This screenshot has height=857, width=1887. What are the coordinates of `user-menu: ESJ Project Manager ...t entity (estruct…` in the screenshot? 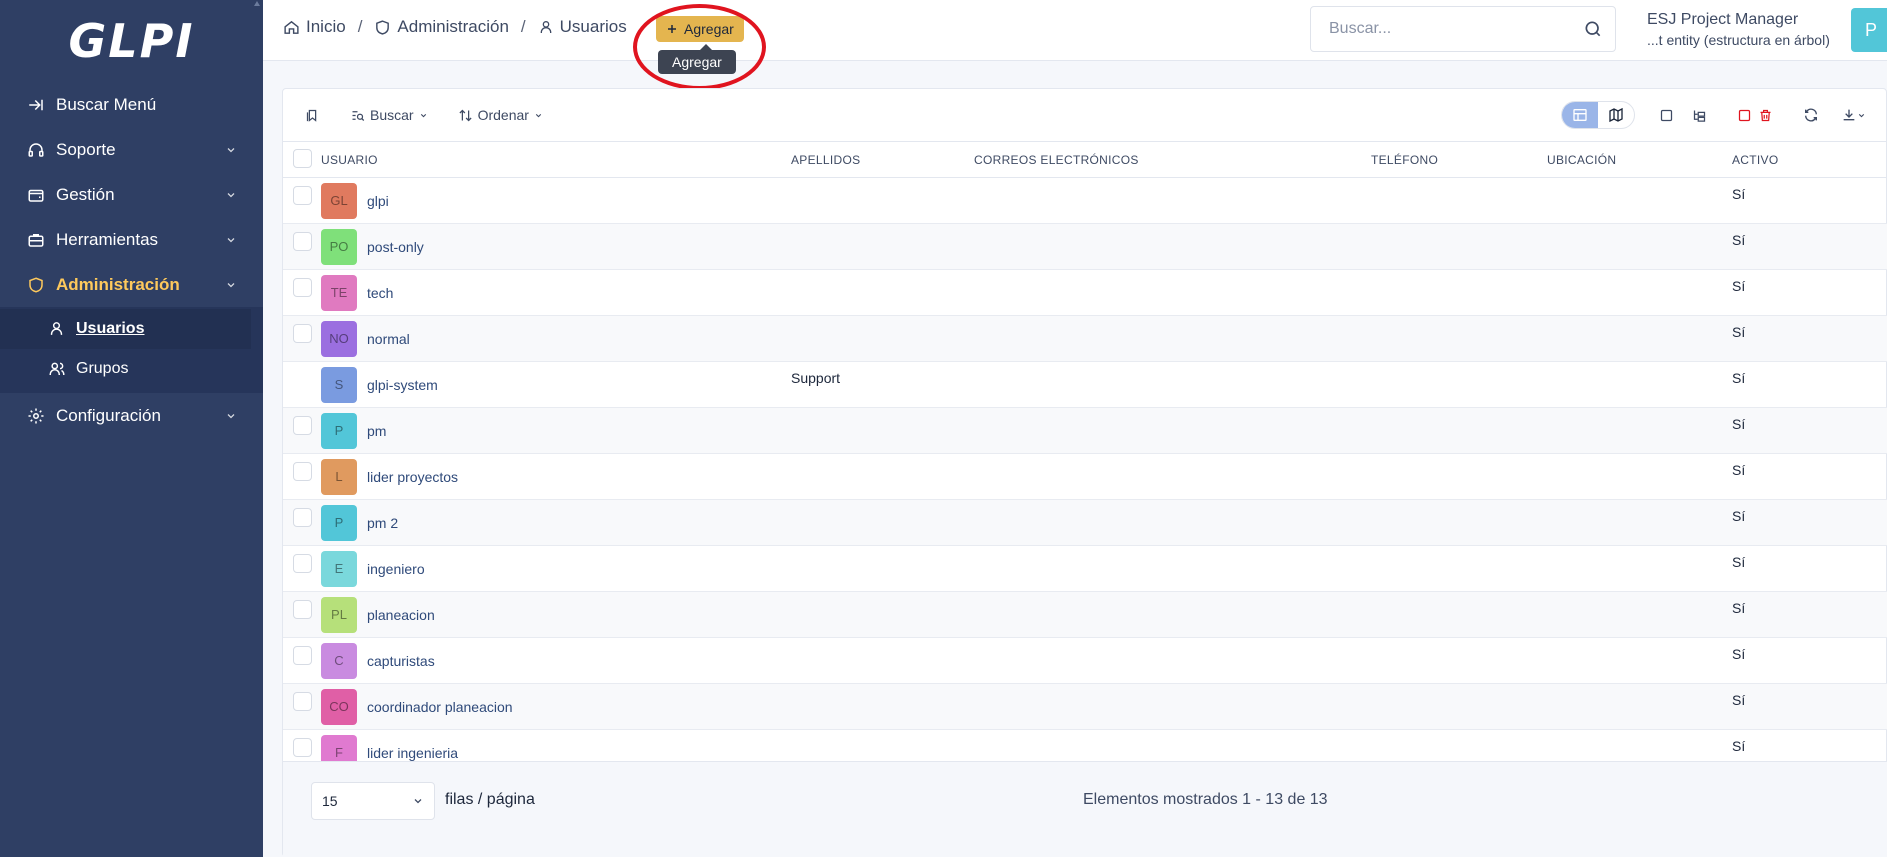 It's located at (1738, 30).